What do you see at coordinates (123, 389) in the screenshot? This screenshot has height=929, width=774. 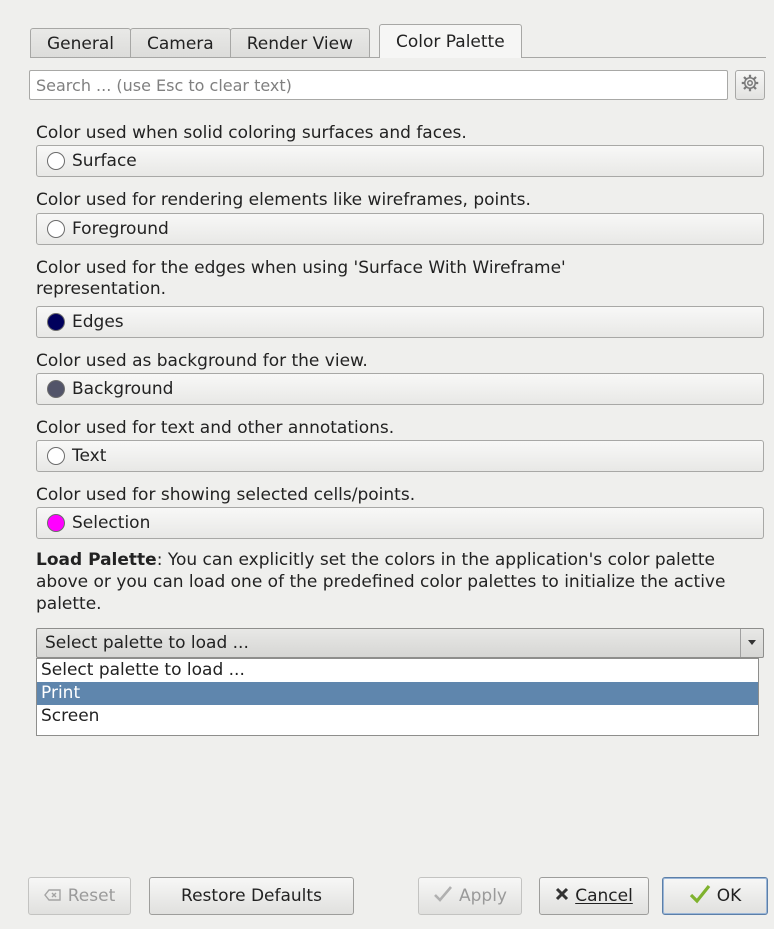 I see `background-label: Background` at bounding box center [123, 389].